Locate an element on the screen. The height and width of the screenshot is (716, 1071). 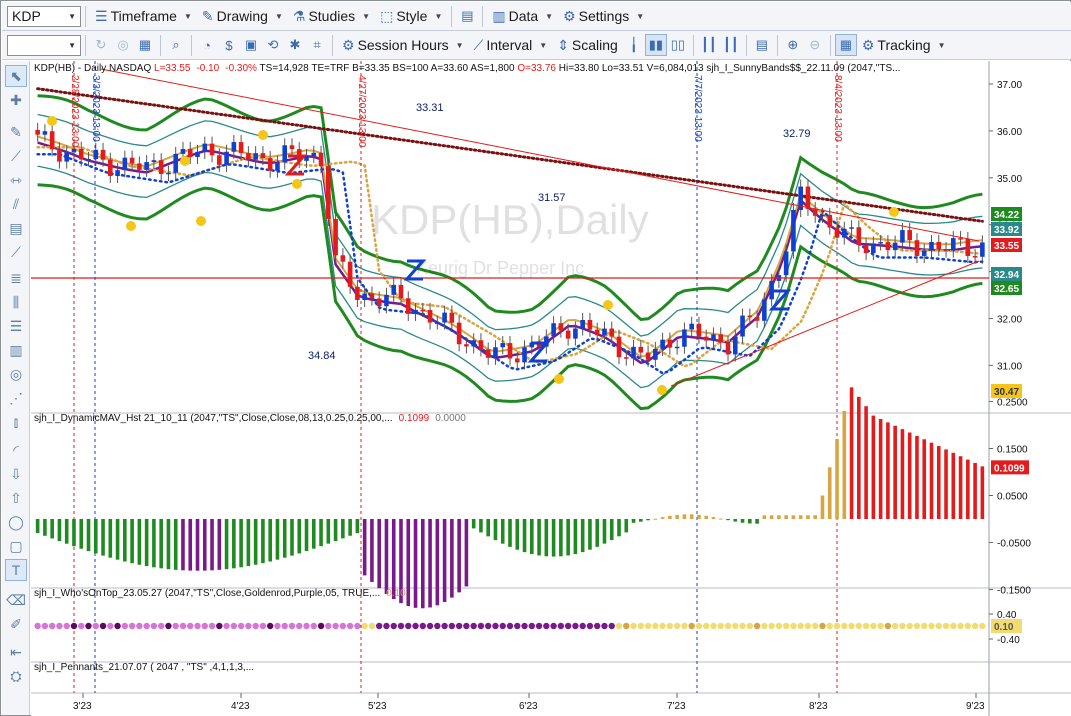
find-icon: ⌕ is located at coordinates (176, 45).